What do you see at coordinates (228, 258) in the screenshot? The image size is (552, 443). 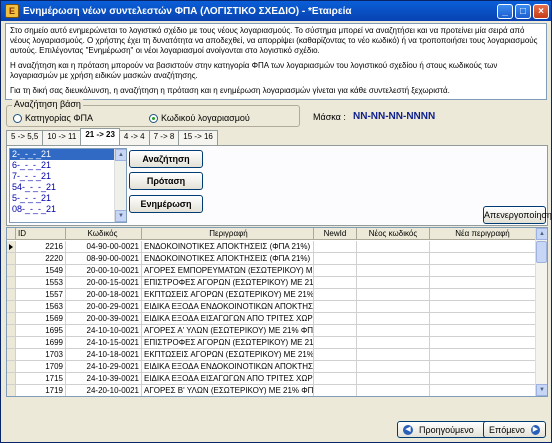 I see `cell-description: ΕΝΔΟΚΟΙΝΟΤΙΚΕΣ ΑΠΟΚΤΗΣΕΙΣ (ΦΠΑ 21%)` at bounding box center [228, 258].